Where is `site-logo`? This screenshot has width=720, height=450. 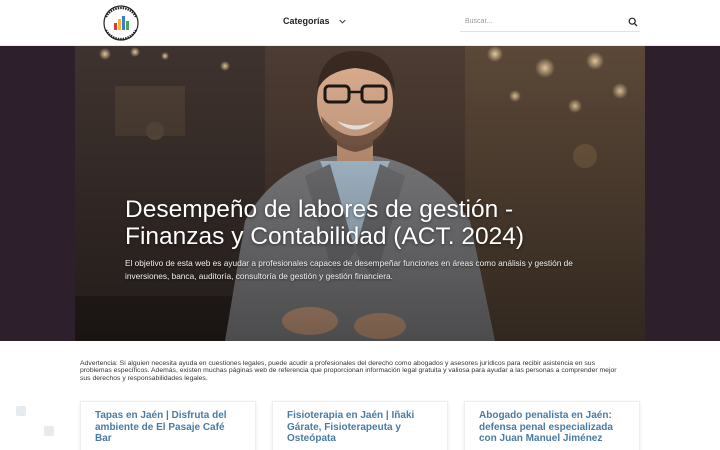 site-logo is located at coordinates (121, 23).